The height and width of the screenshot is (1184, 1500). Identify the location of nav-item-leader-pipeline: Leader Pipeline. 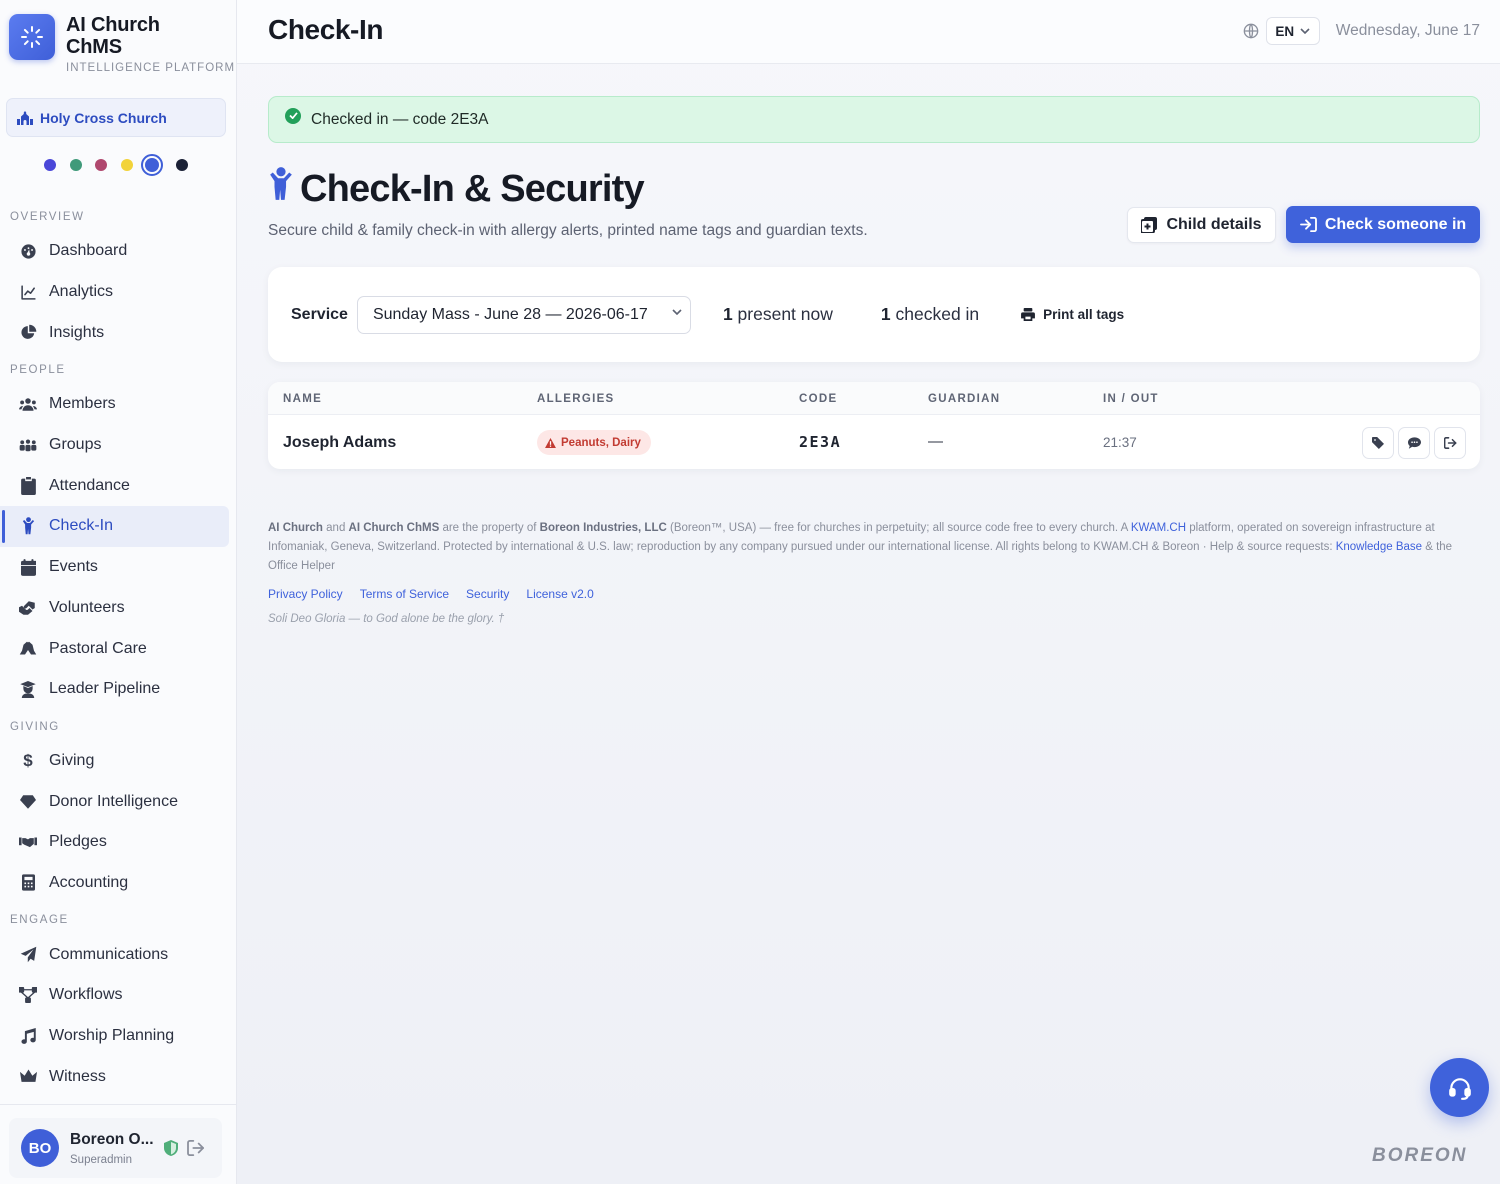
(118, 689).